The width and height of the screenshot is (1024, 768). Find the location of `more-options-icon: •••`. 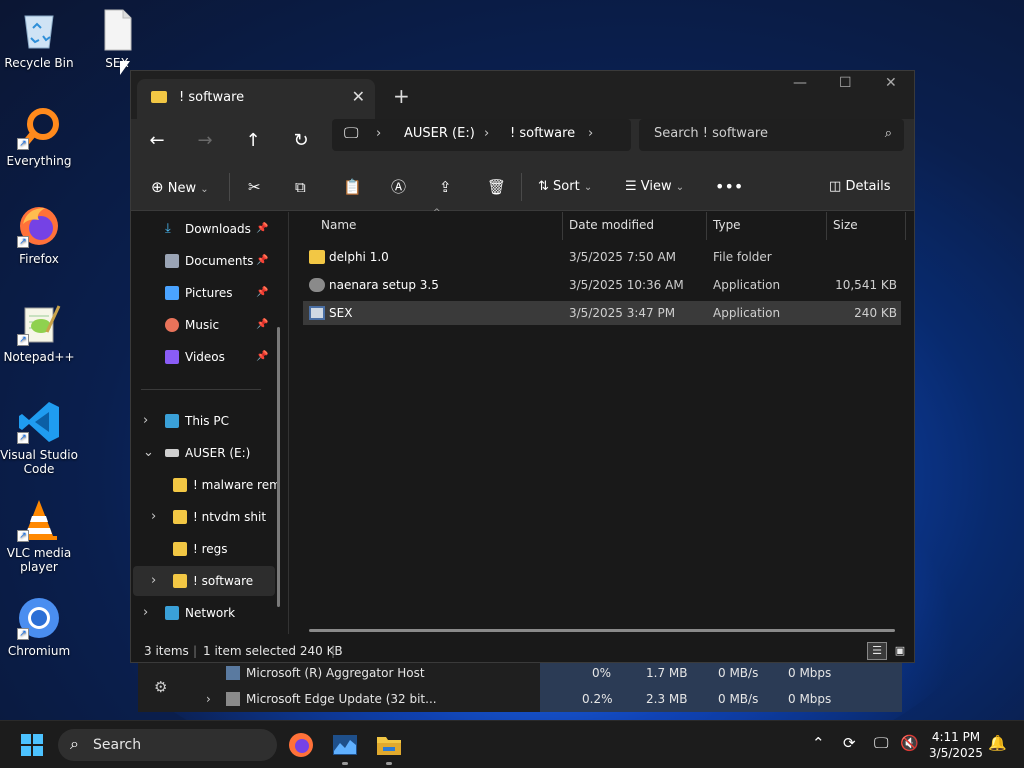

more-options-icon: ••• is located at coordinates (729, 187).